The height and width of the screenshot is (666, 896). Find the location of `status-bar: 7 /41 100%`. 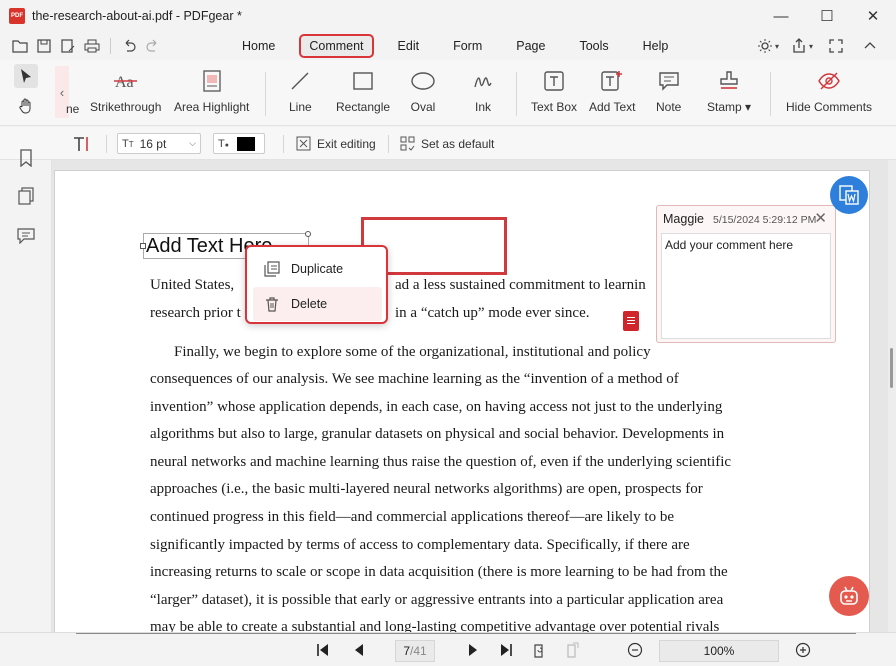

status-bar: 7 /41 100% is located at coordinates (448, 649).